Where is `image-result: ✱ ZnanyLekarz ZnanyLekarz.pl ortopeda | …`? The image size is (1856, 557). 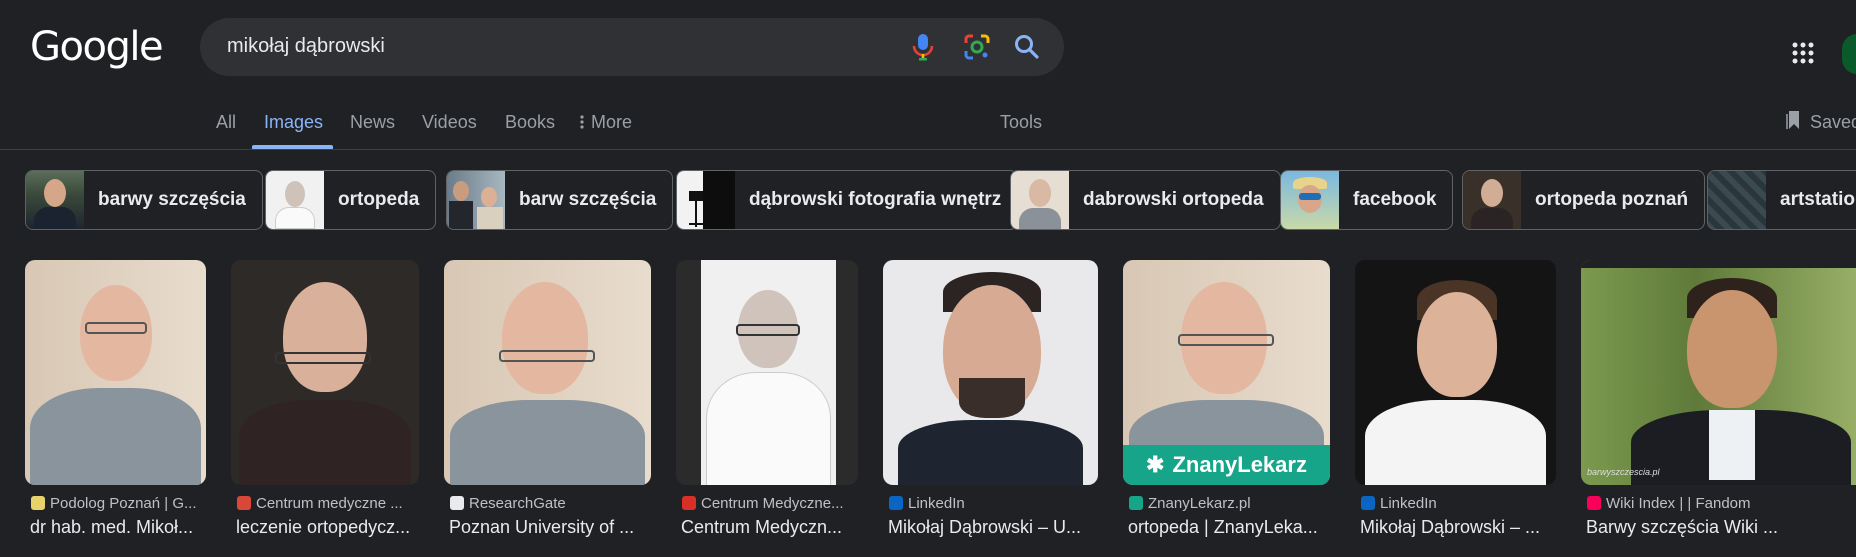 image-result: ✱ ZnanyLekarz ZnanyLekarz.pl ortopeda | … is located at coordinates (1226, 399).